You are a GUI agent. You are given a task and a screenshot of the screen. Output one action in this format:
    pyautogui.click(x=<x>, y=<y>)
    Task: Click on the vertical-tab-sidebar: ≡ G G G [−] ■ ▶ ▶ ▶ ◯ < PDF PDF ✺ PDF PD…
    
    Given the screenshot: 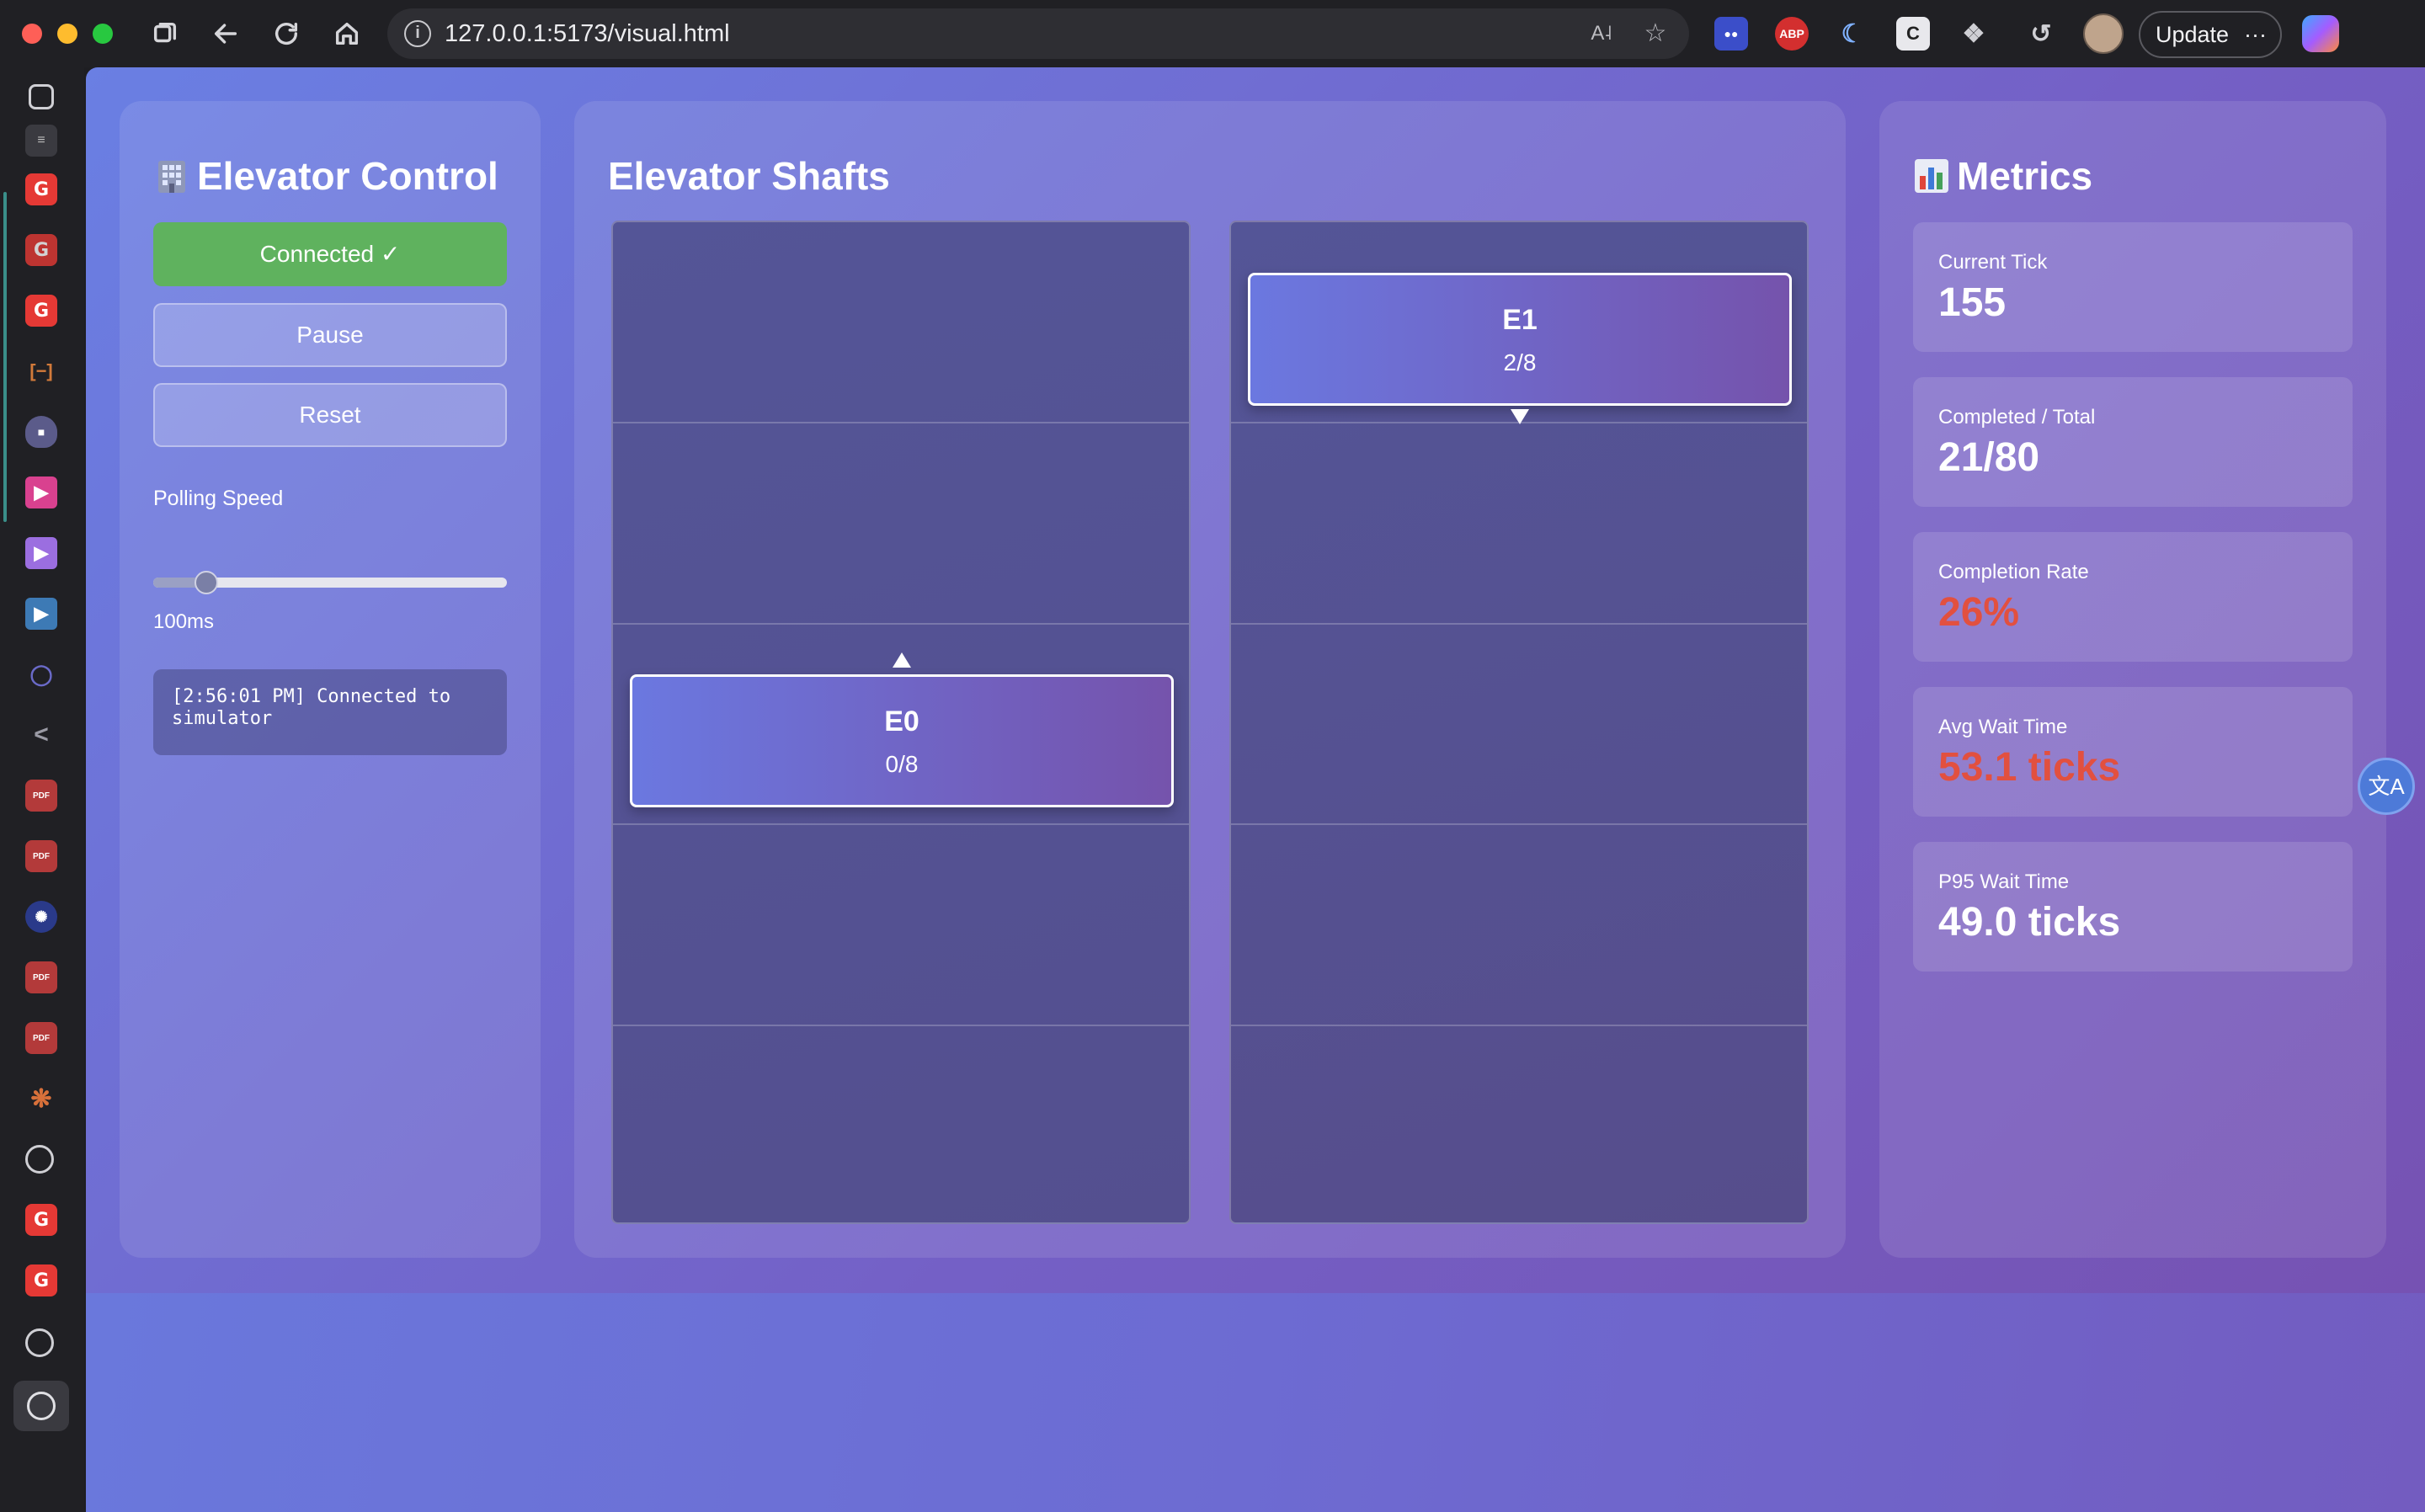 What is the action you would take?
    pyautogui.click(x=42, y=790)
    